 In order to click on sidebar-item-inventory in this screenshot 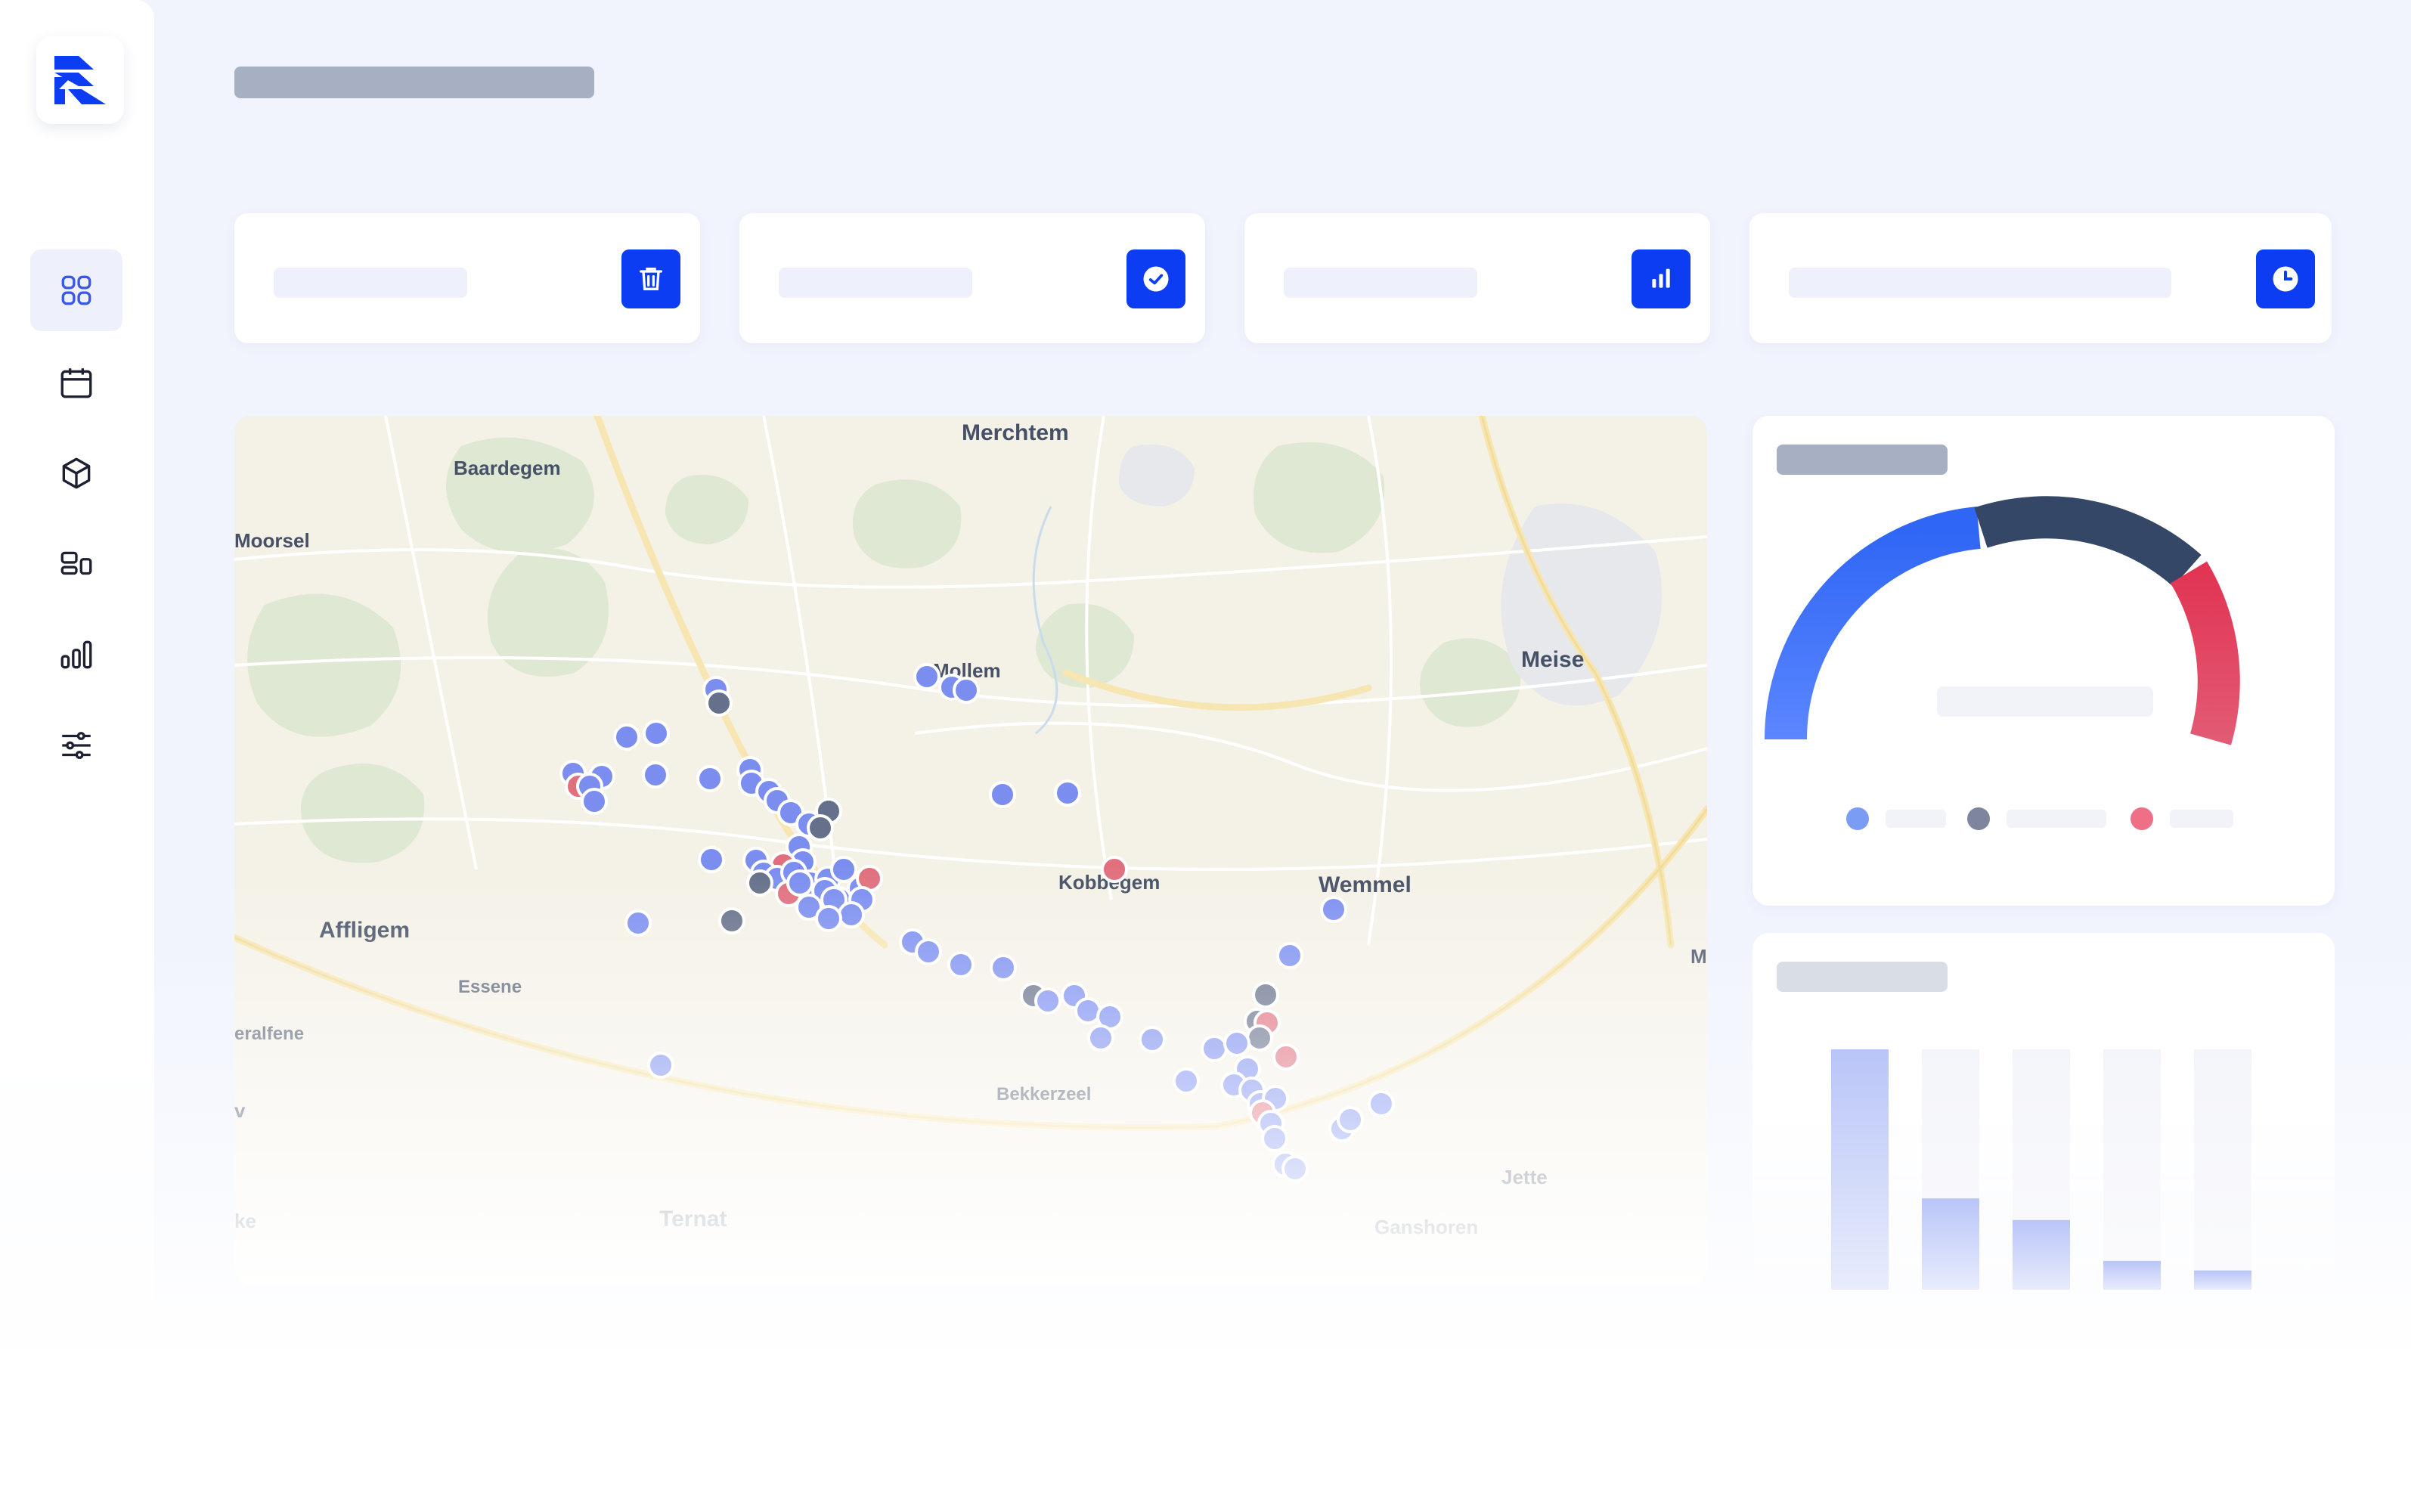, I will do `click(76, 473)`.